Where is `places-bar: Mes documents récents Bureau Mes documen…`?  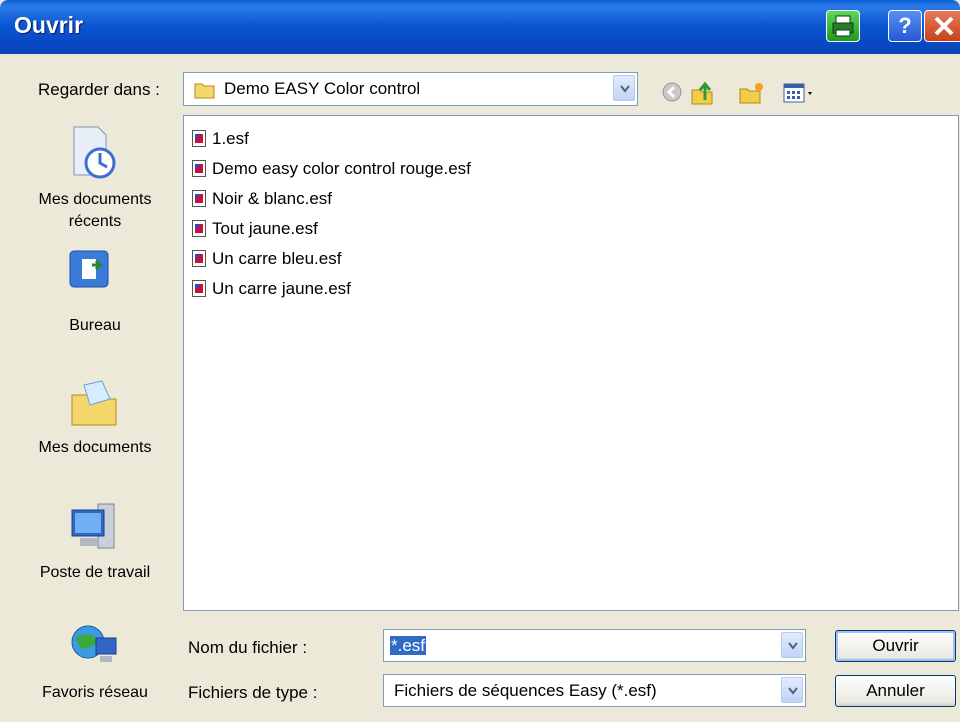
places-bar: Mes documents récents Bureau Mes documen… is located at coordinates (95, 414).